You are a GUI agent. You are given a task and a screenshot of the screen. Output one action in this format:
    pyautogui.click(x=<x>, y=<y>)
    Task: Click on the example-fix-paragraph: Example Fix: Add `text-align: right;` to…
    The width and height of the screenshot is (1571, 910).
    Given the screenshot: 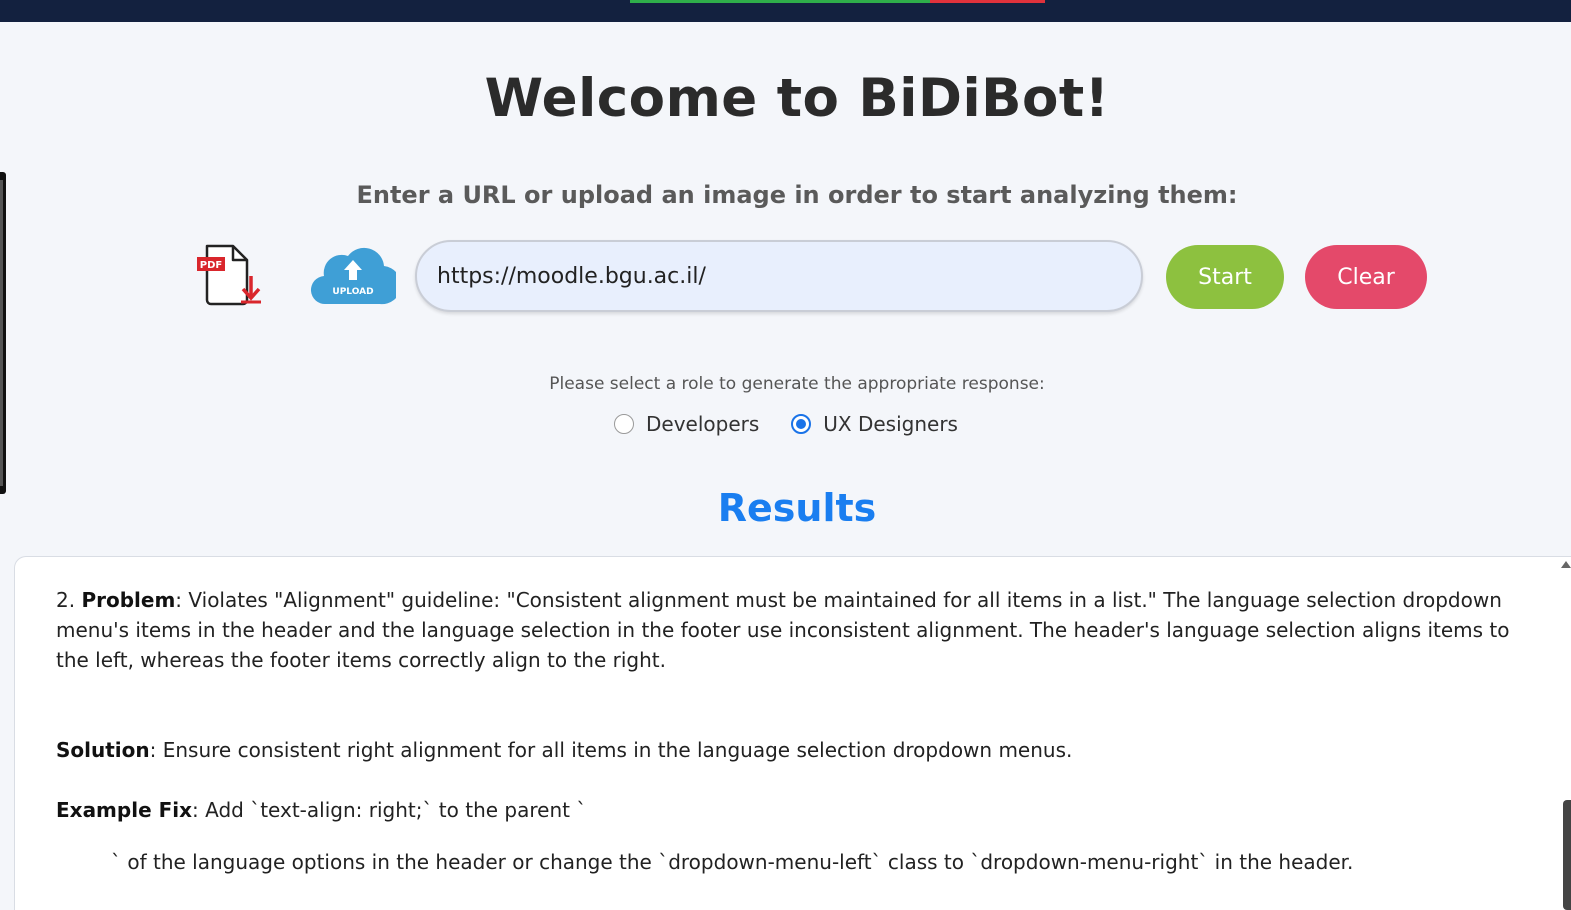 What is the action you would take?
    pyautogui.click(x=796, y=810)
    